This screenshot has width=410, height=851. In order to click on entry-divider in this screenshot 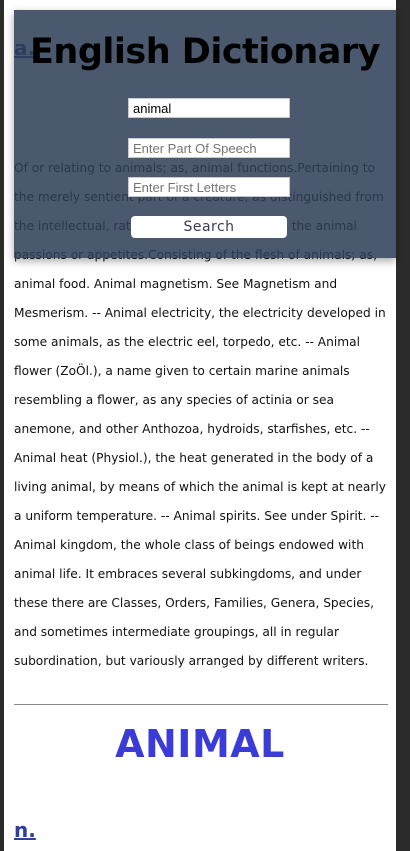, I will do `click(201, 704)`.